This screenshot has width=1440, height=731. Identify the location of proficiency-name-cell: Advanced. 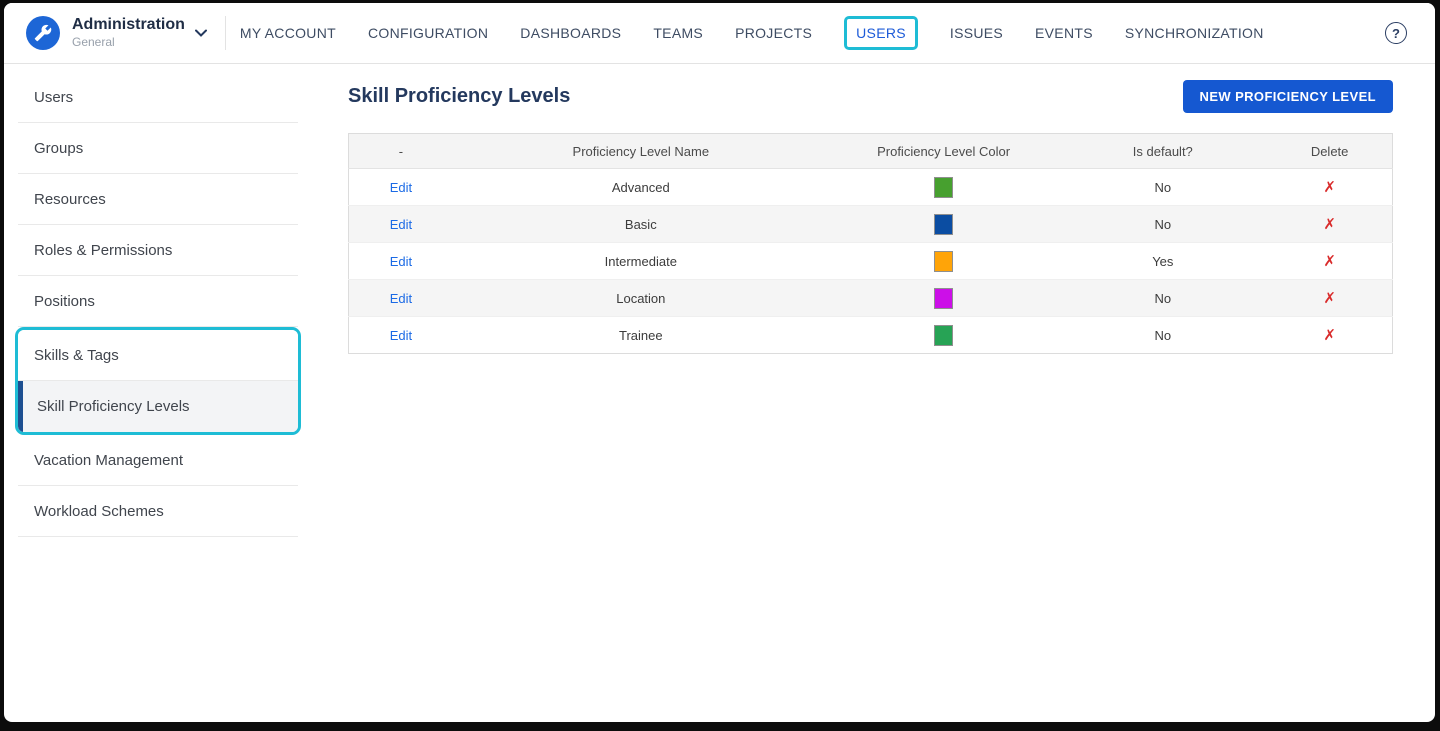
(641, 187).